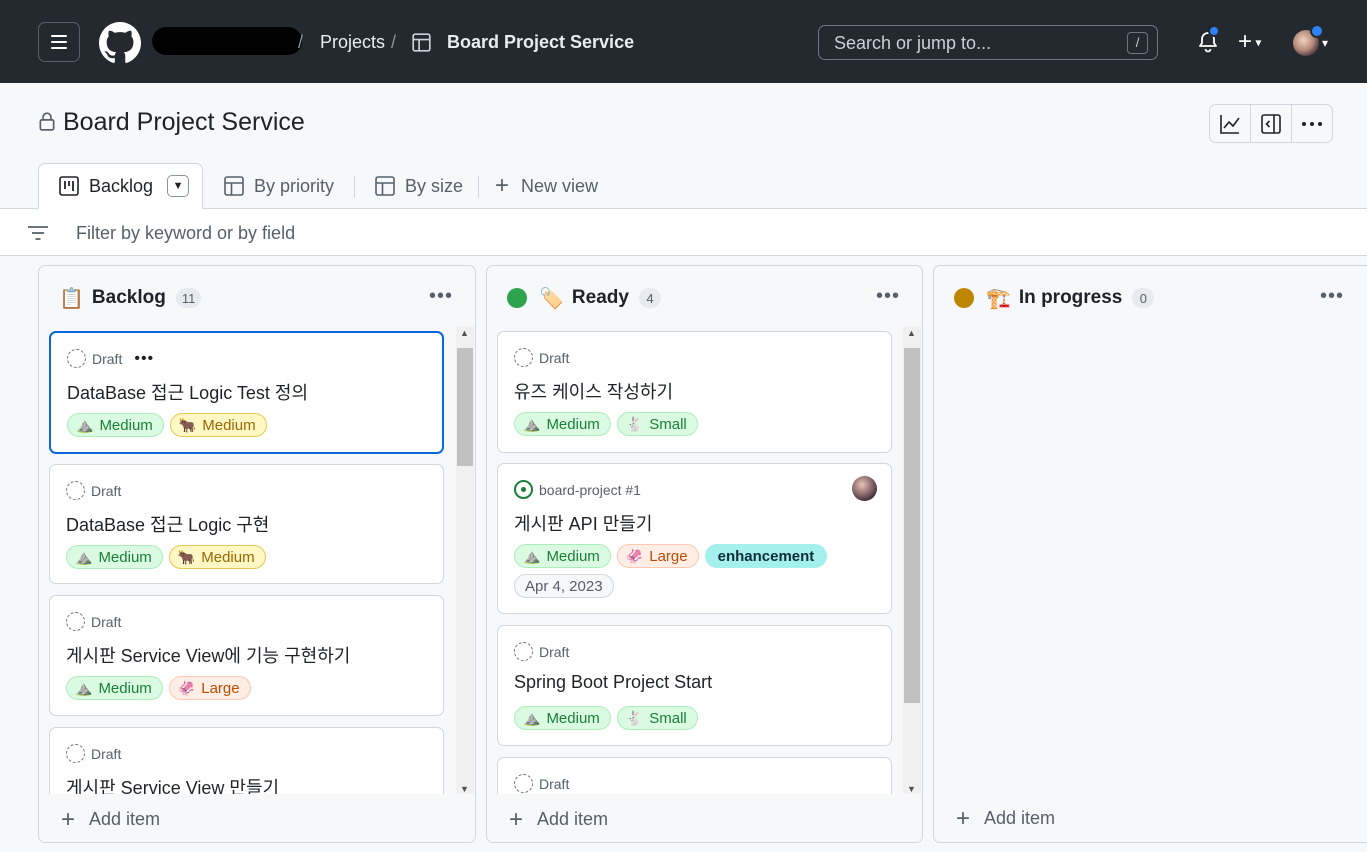 The image size is (1367, 852). I want to click on tab-backlog: Backlog ▼, so click(120, 186).